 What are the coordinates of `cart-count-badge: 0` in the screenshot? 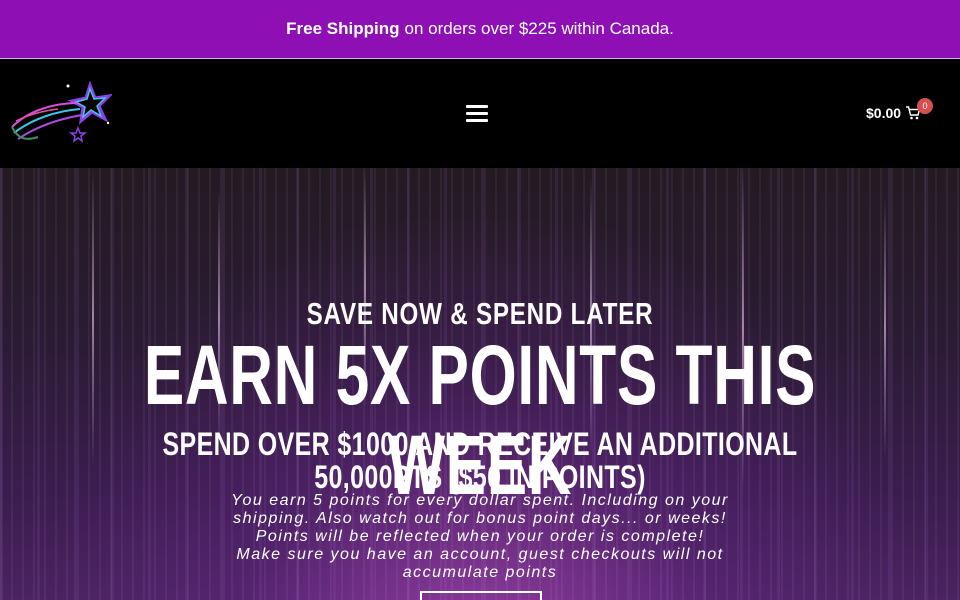 It's located at (925, 106).